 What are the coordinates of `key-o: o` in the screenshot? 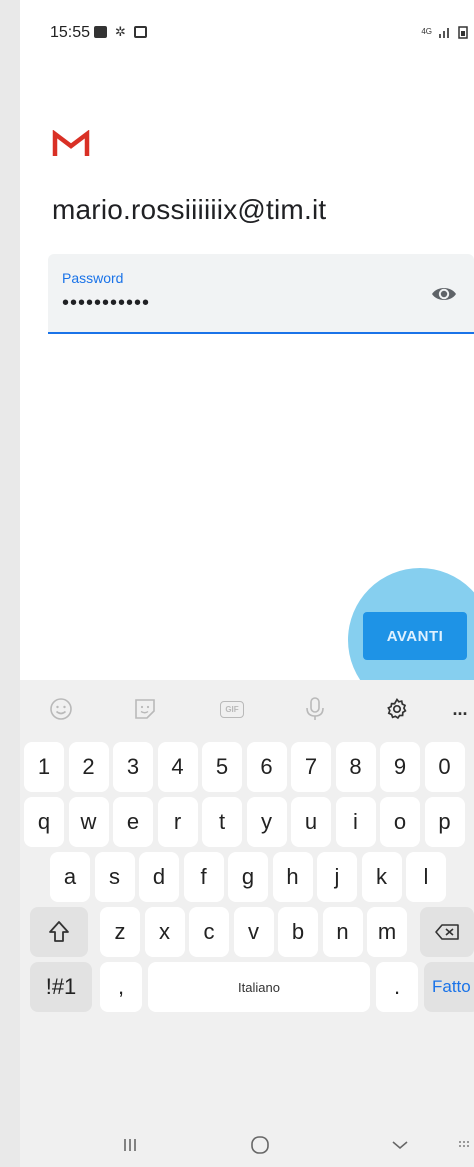 It's located at (400, 822).